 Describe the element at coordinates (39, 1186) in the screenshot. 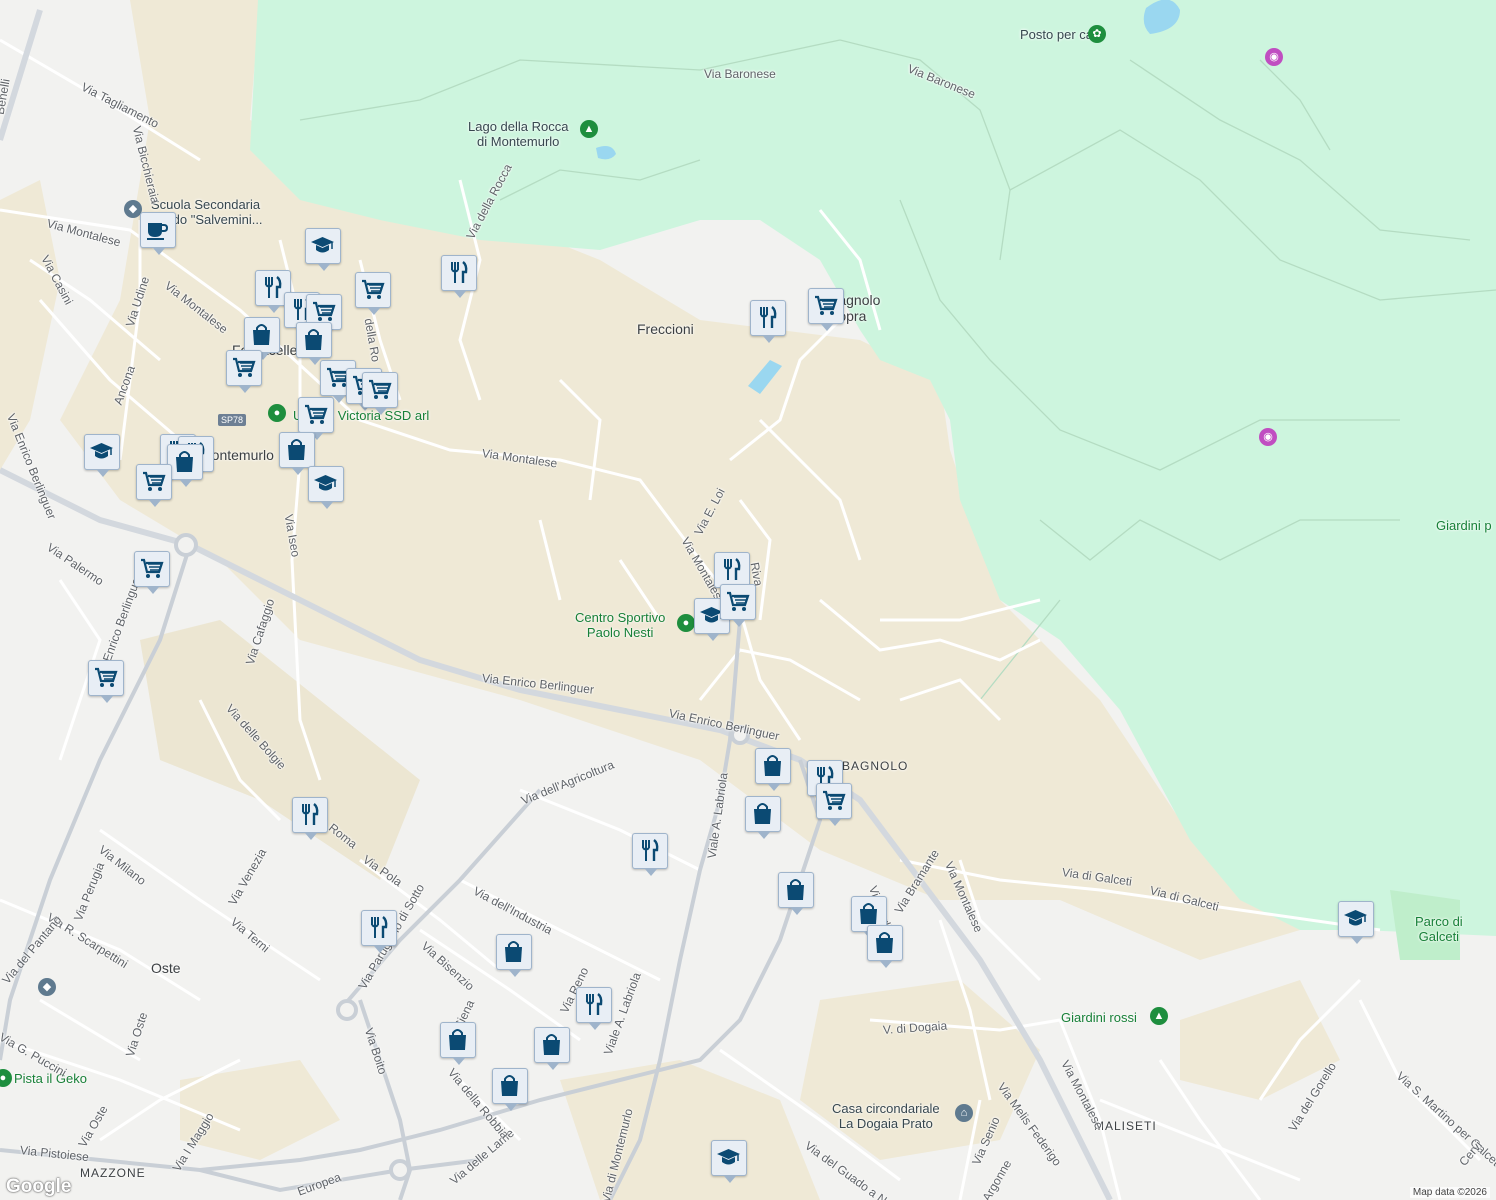

I see `google-logo: Google` at that location.